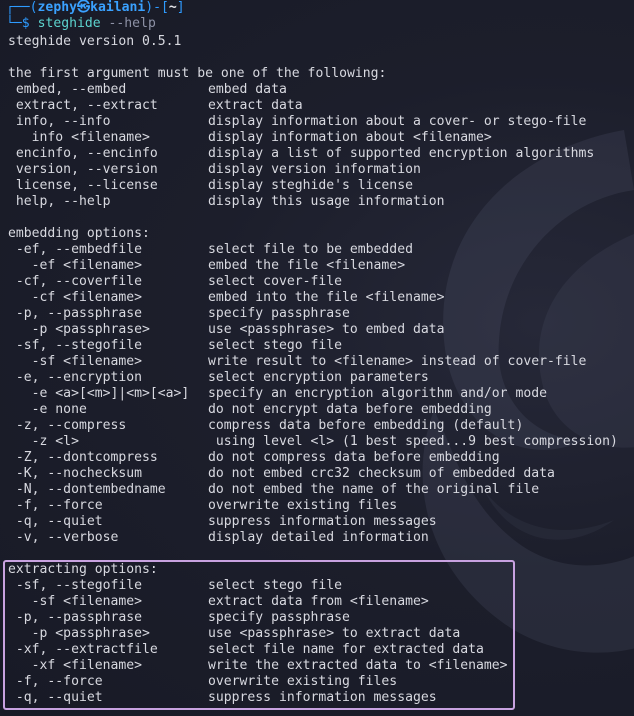 The height and width of the screenshot is (716, 634). What do you see at coordinates (43, 441) in the screenshot?
I see `option-flag: -z <l>` at bounding box center [43, 441].